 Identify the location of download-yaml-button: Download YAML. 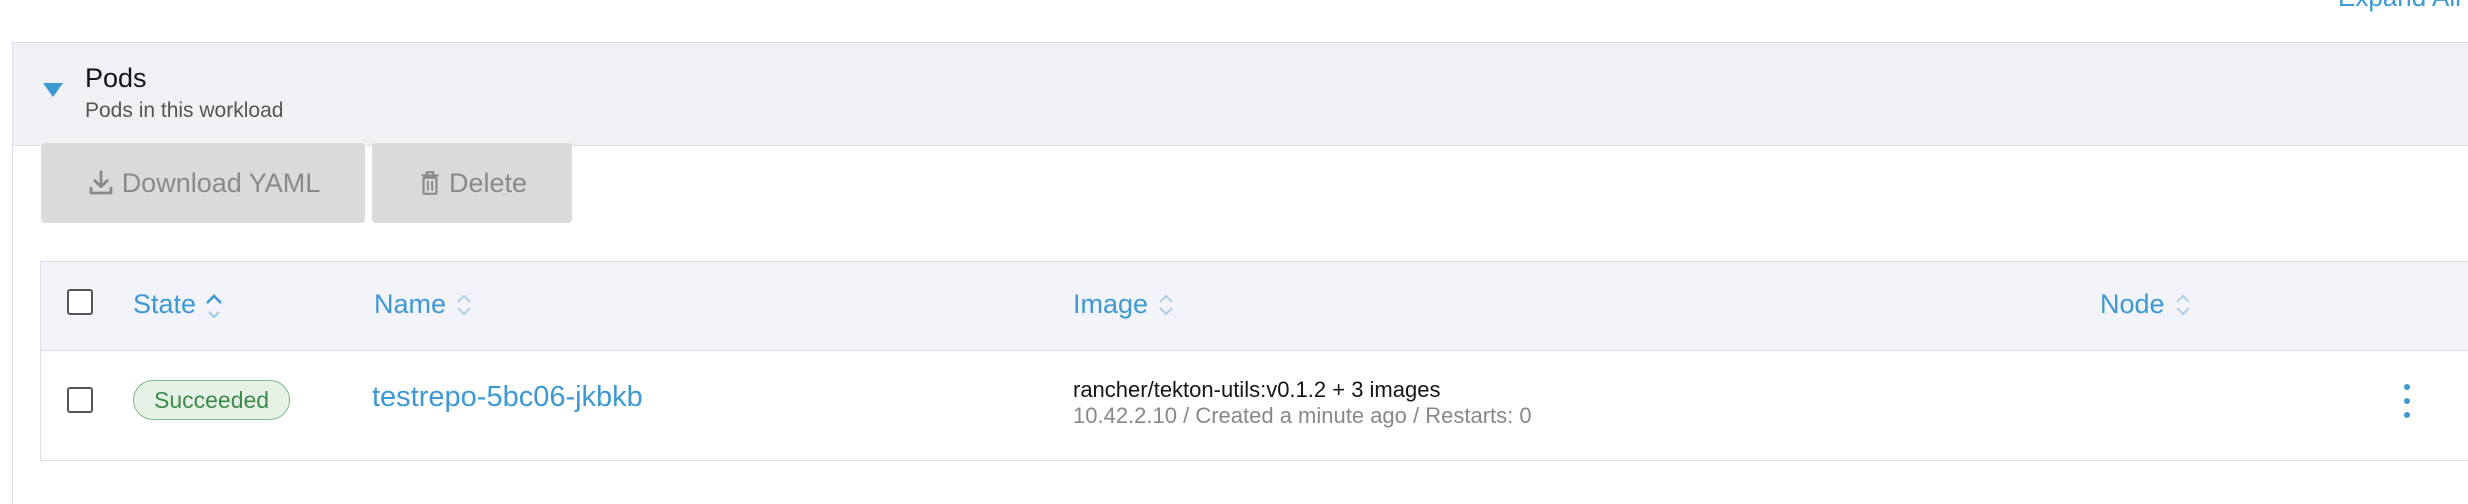
(203, 183).